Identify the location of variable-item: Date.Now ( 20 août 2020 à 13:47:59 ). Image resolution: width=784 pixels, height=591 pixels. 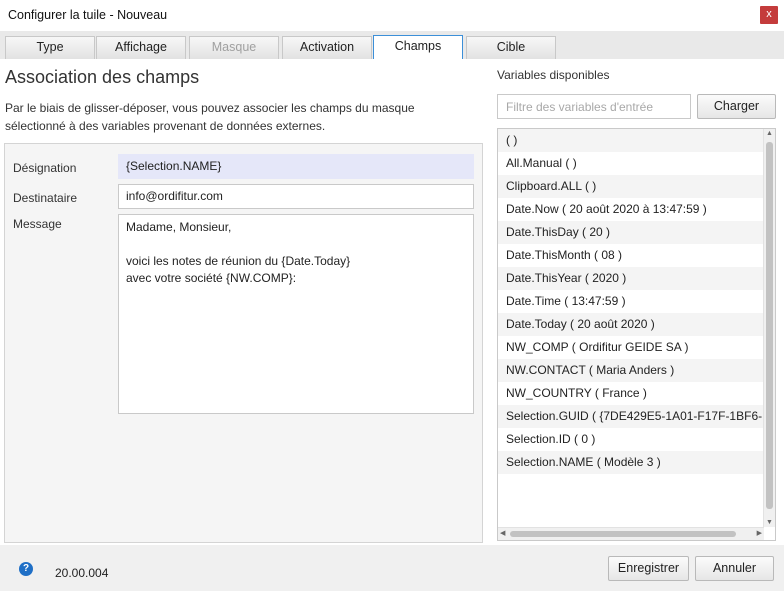
(631, 209).